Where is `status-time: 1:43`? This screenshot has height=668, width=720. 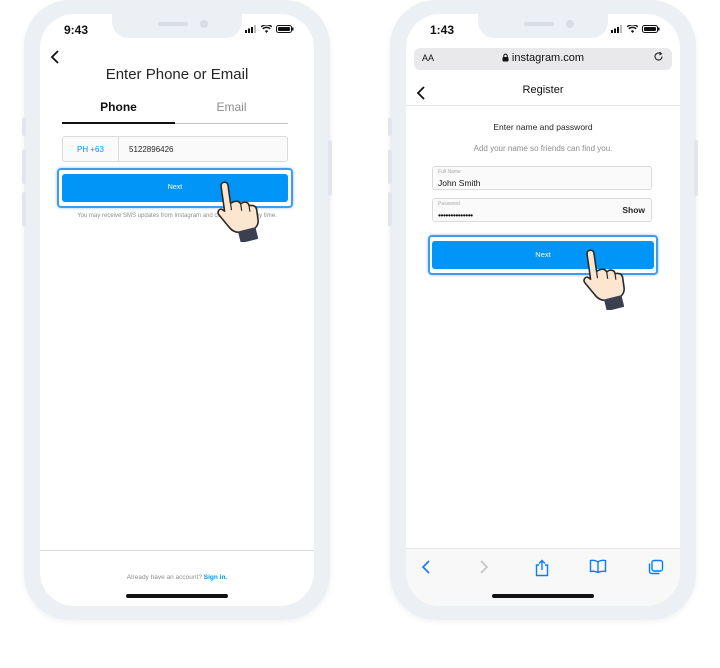 status-time: 1:43 is located at coordinates (442, 30).